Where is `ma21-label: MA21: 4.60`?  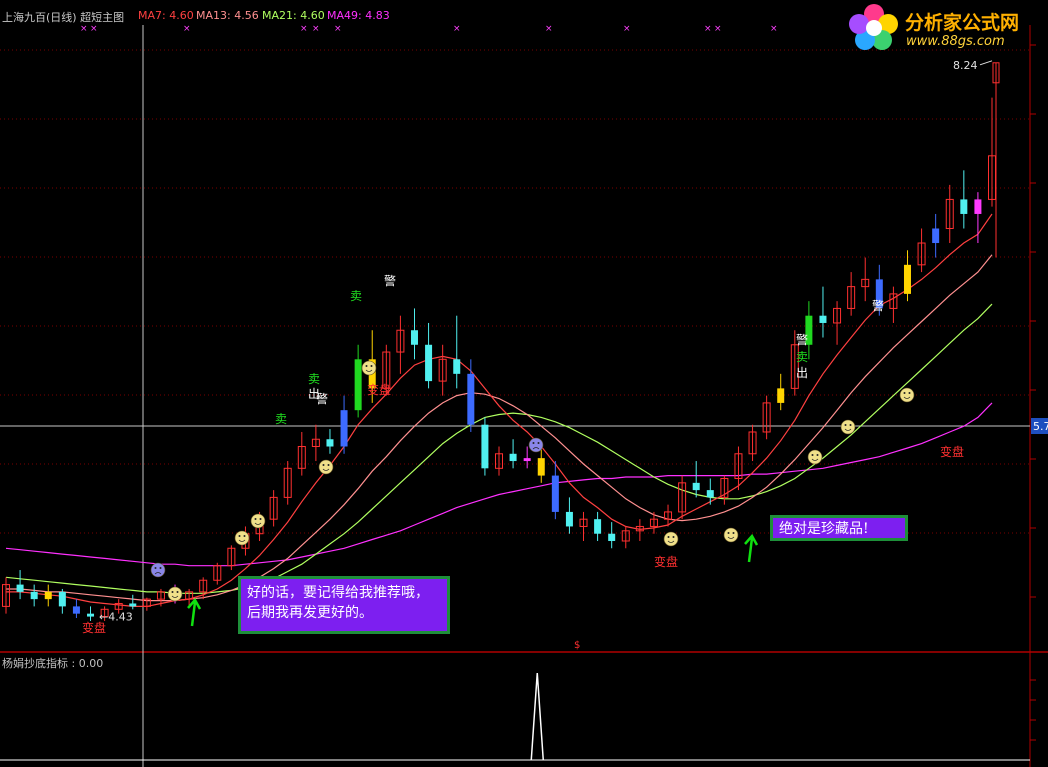
ma21-label: MA21: 4.60 is located at coordinates (293, 15).